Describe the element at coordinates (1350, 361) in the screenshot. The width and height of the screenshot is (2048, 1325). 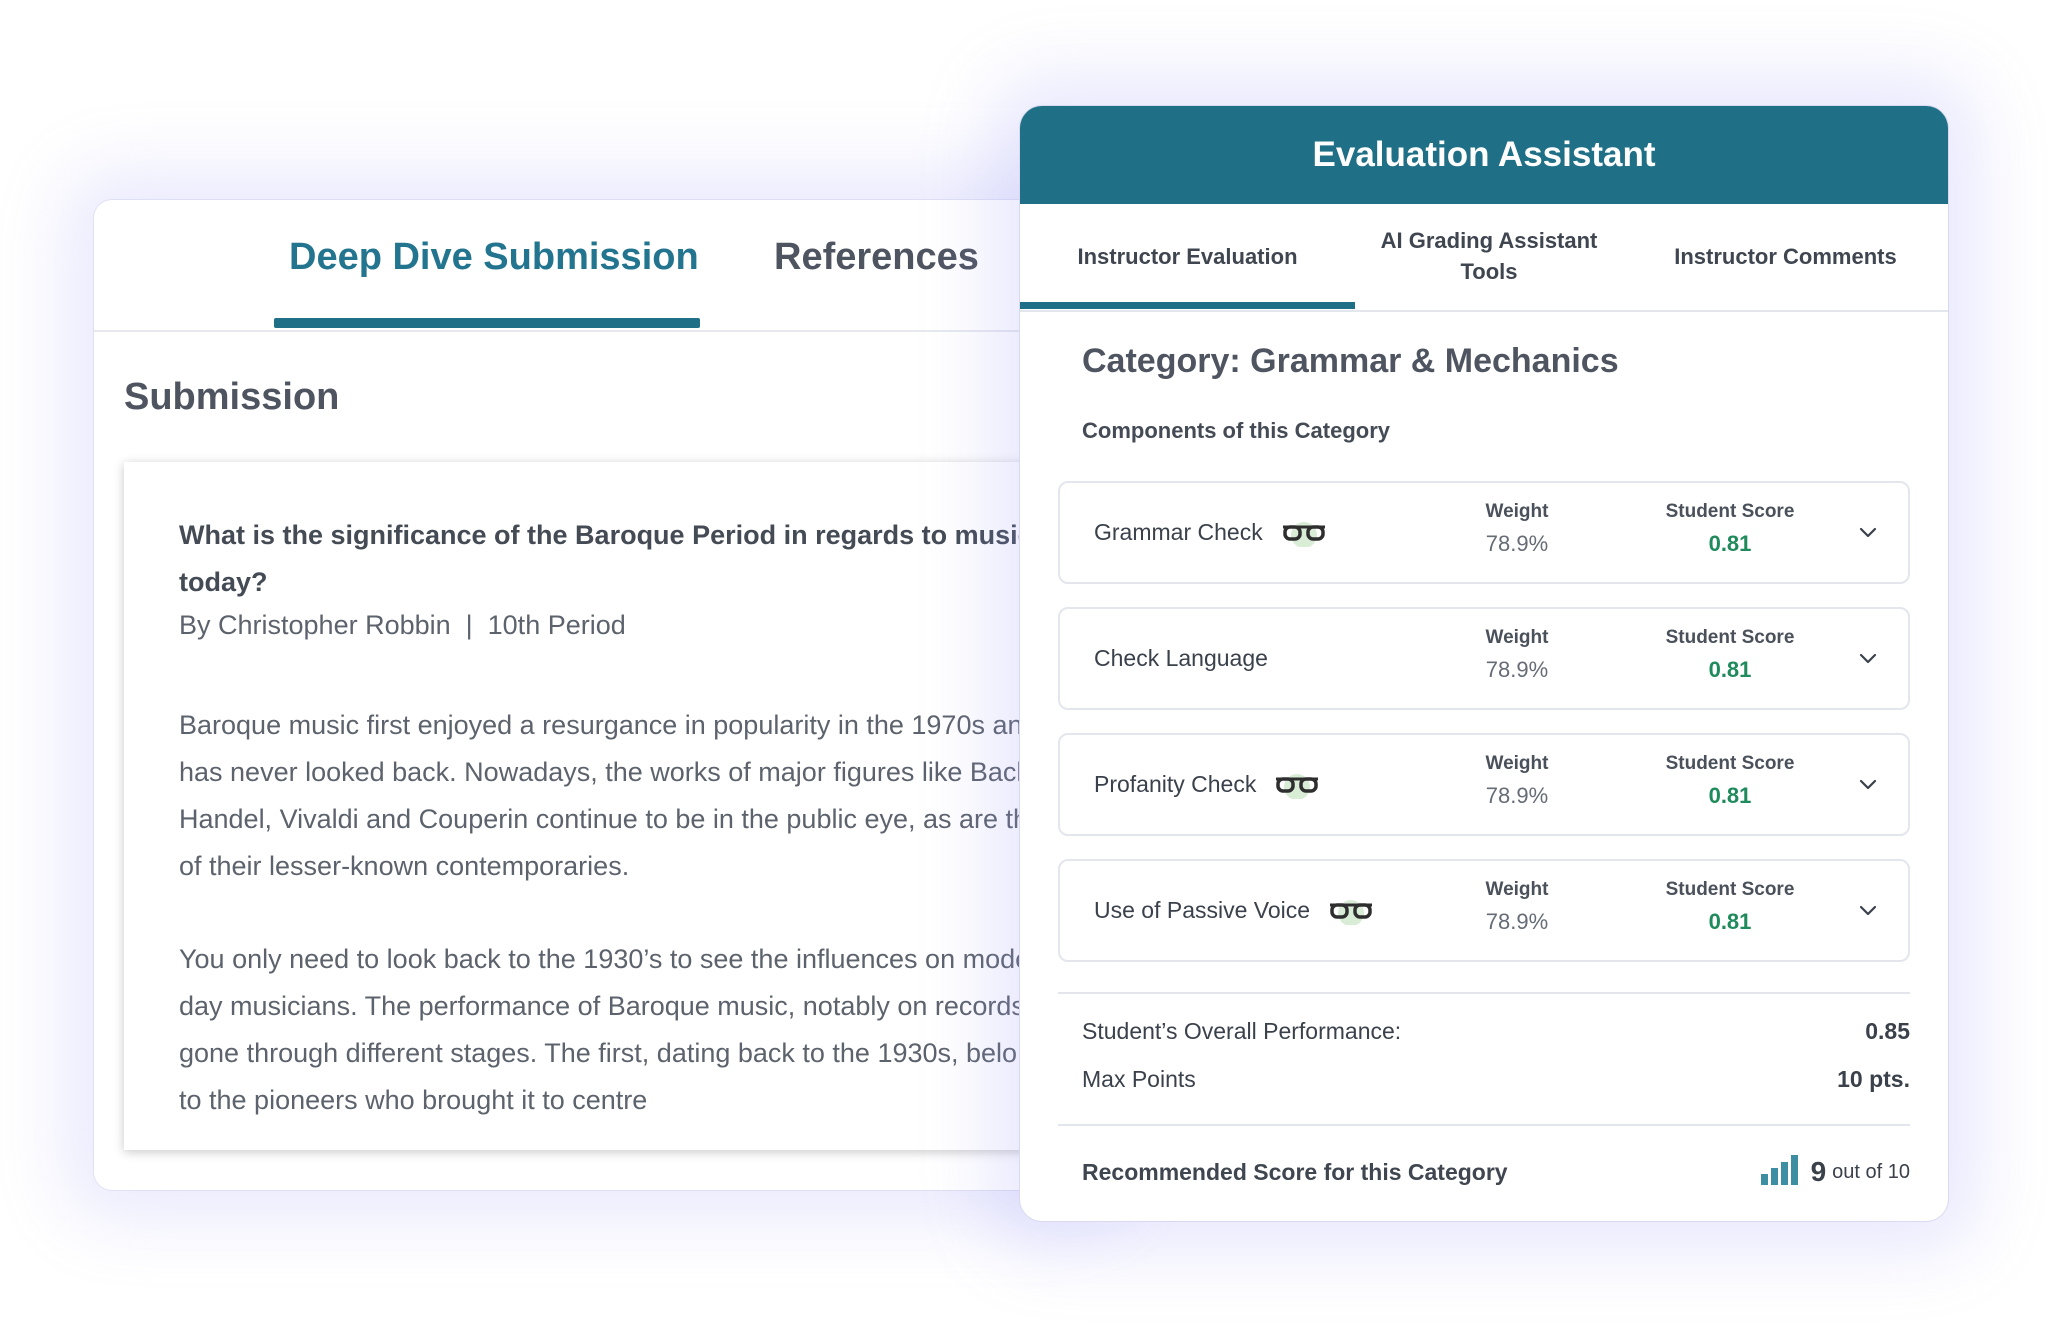
I see `category-title: Category: Grammar & Mechanics` at that location.